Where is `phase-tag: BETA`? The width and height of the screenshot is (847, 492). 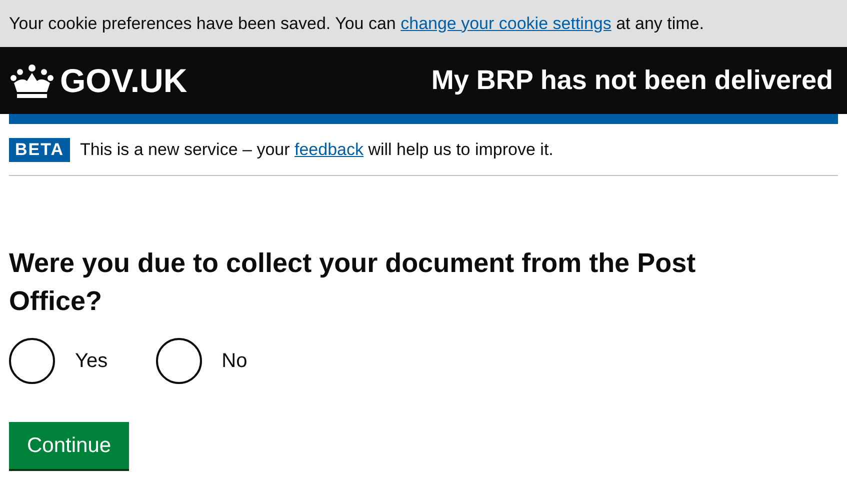 phase-tag: BETA is located at coordinates (39, 150).